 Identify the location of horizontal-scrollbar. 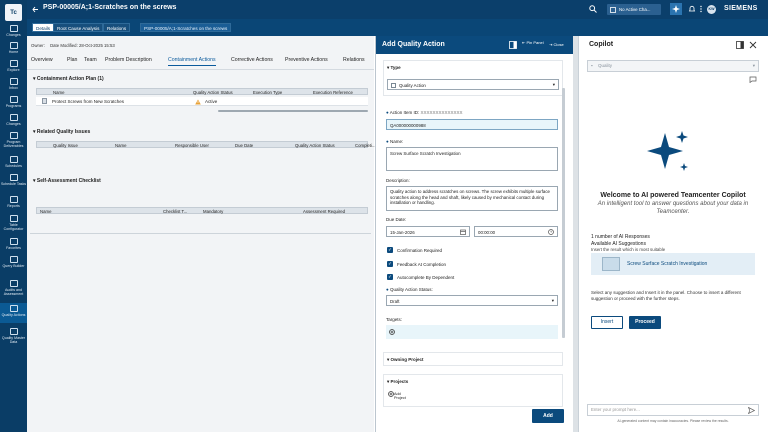
(293, 111).